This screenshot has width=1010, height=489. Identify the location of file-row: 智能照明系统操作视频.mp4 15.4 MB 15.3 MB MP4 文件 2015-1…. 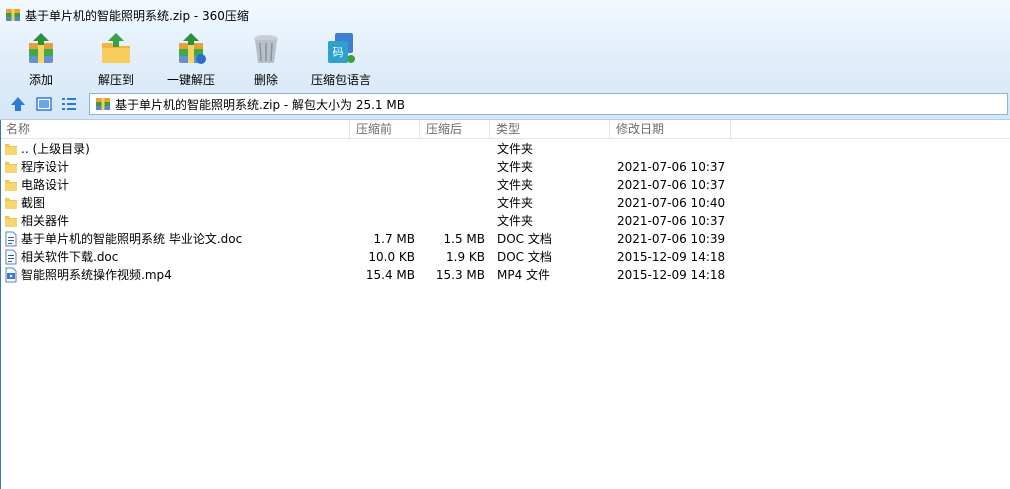
(505, 275).